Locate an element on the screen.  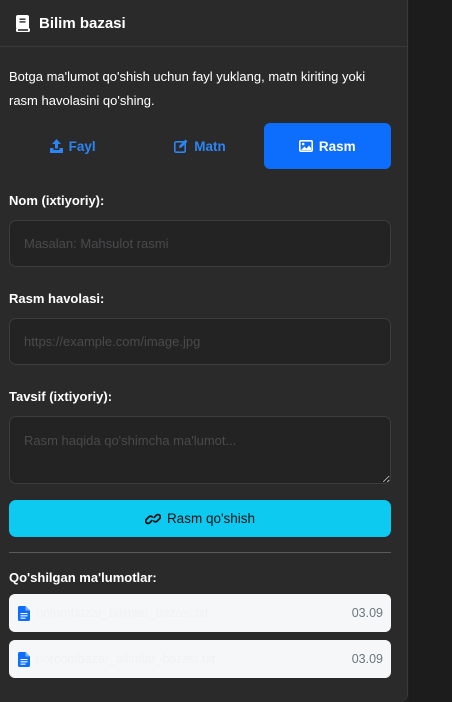
tab-image-label: Rasm is located at coordinates (337, 146).